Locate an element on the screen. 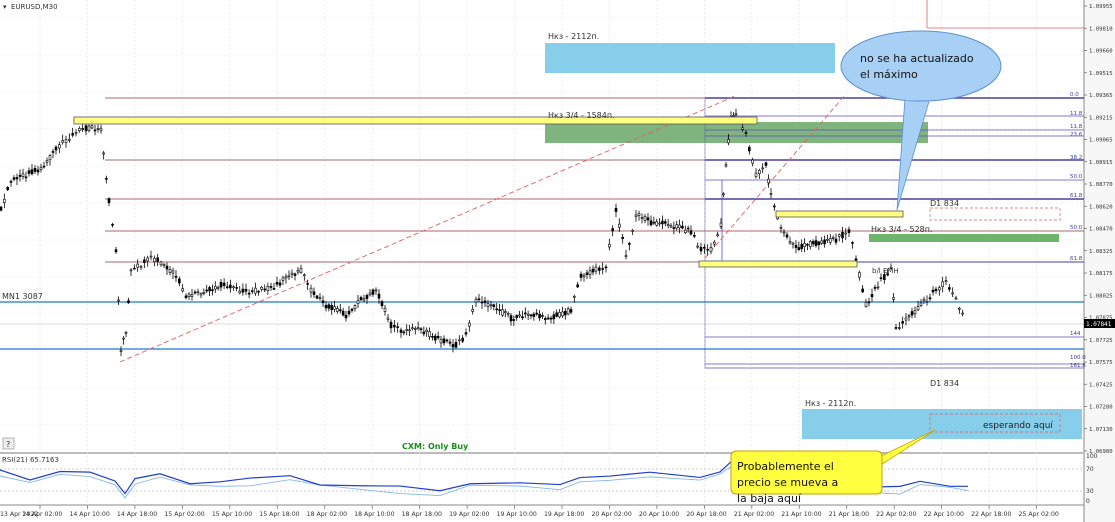 The width and height of the screenshot is (1115, 522). zone-top-blue-label: Нкз - 2112п. is located at coordinates (573, 36).